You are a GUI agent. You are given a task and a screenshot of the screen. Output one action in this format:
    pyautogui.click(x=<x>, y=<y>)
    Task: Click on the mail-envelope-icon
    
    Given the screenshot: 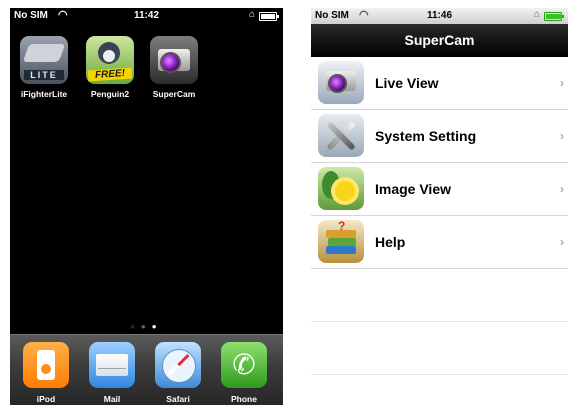 What is the action you would take?
    pyautogui.click(x=112, y=365)
    